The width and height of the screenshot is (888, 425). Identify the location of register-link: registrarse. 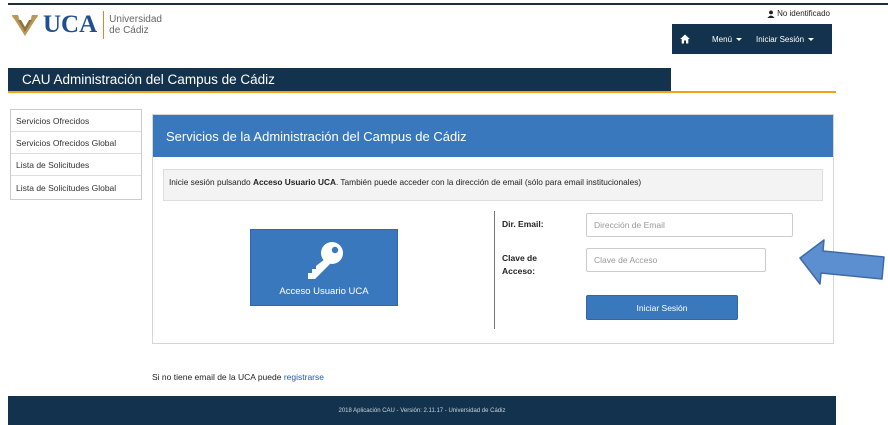
(304, 377).